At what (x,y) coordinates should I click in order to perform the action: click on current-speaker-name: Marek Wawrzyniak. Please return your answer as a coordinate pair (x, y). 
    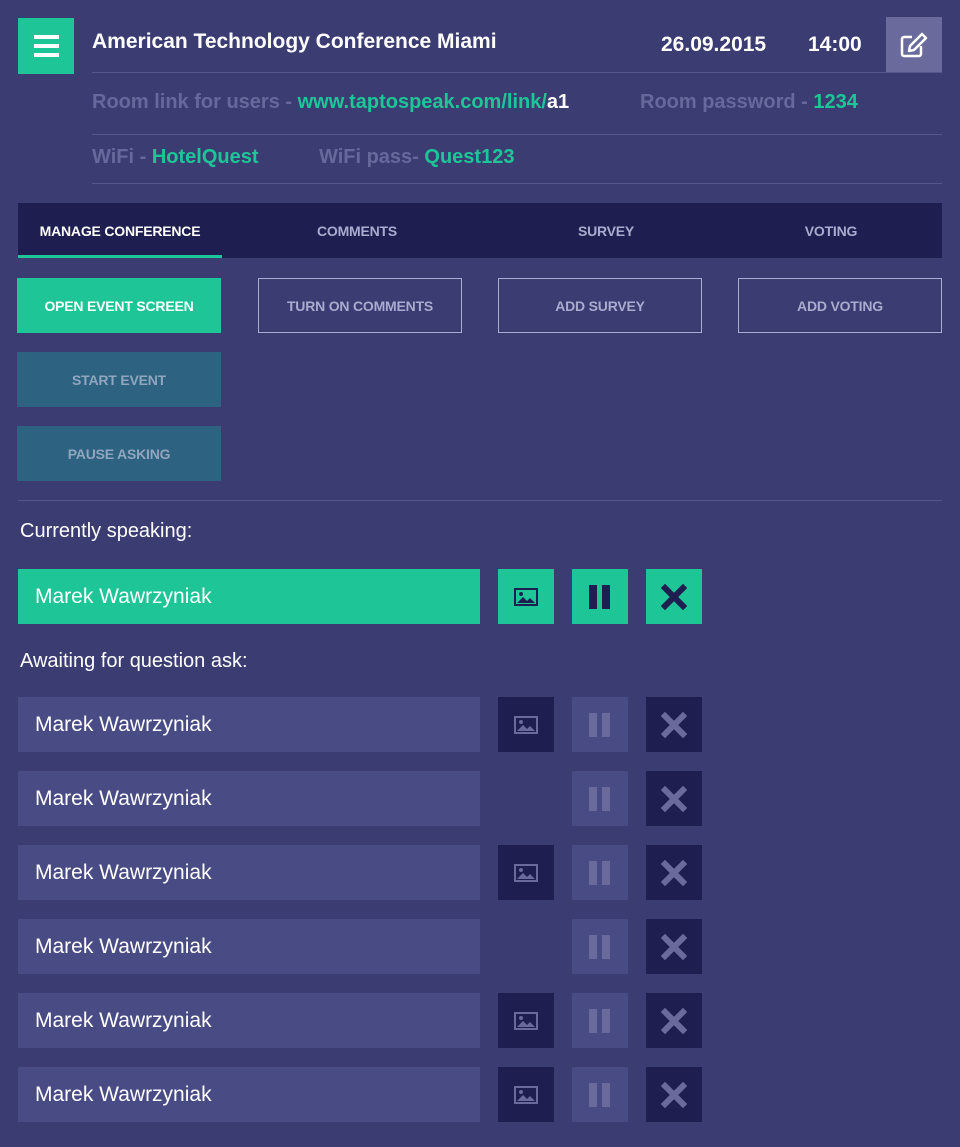
    Looking at the image, I should click on (249, 596).